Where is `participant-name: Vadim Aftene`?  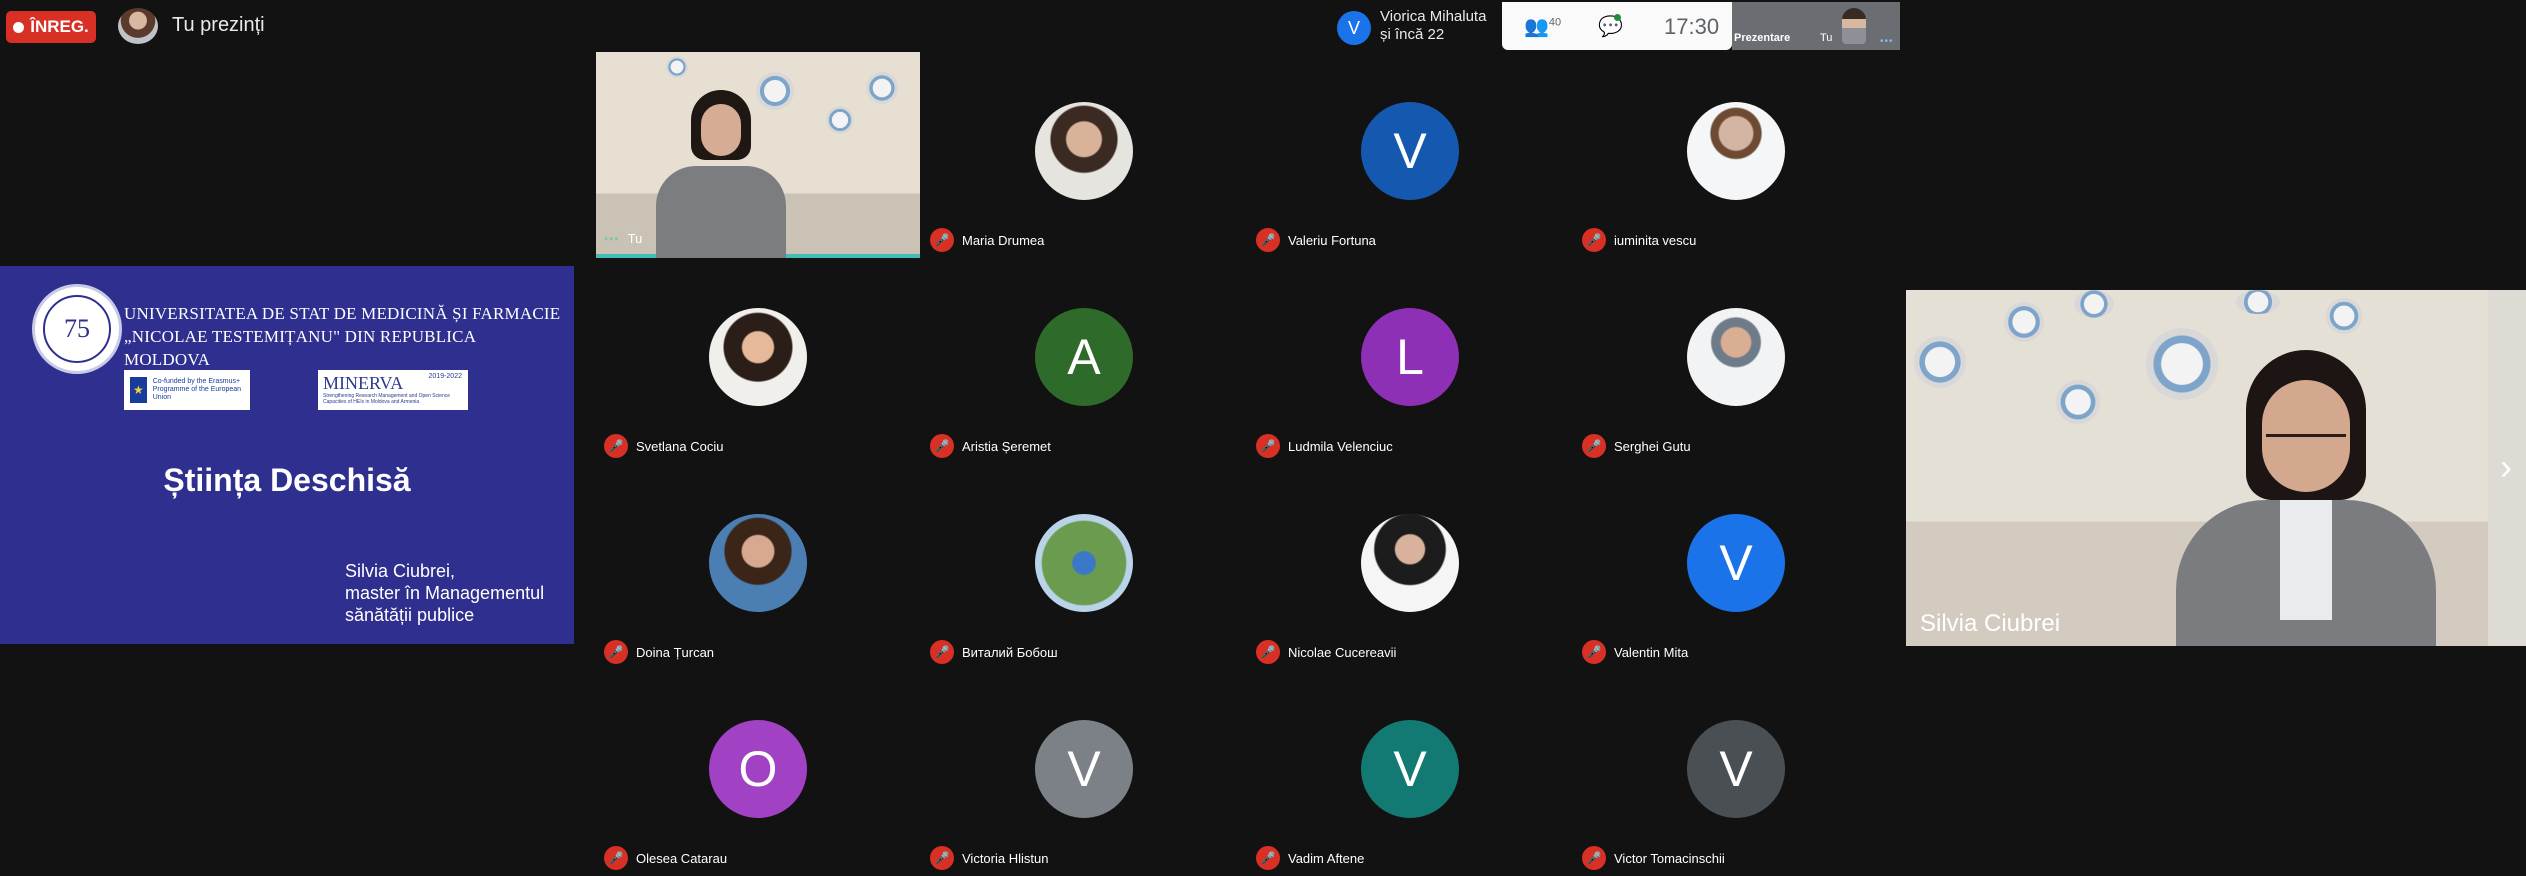 participant-name: Vadim Aftene is located at coordinates (1326, 858).